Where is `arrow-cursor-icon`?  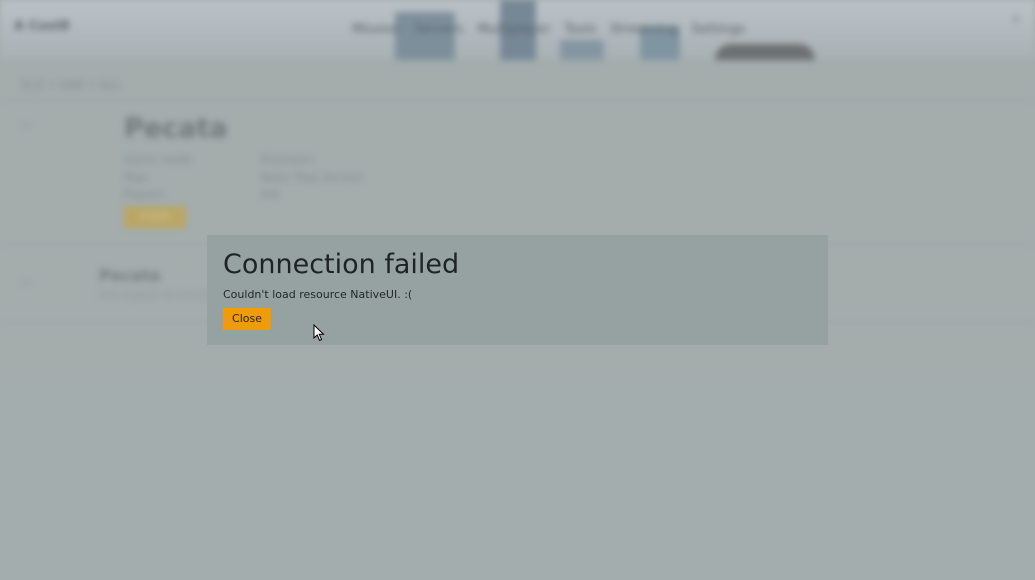
arrow-cursor-icon is located at coordinates (319, 333).